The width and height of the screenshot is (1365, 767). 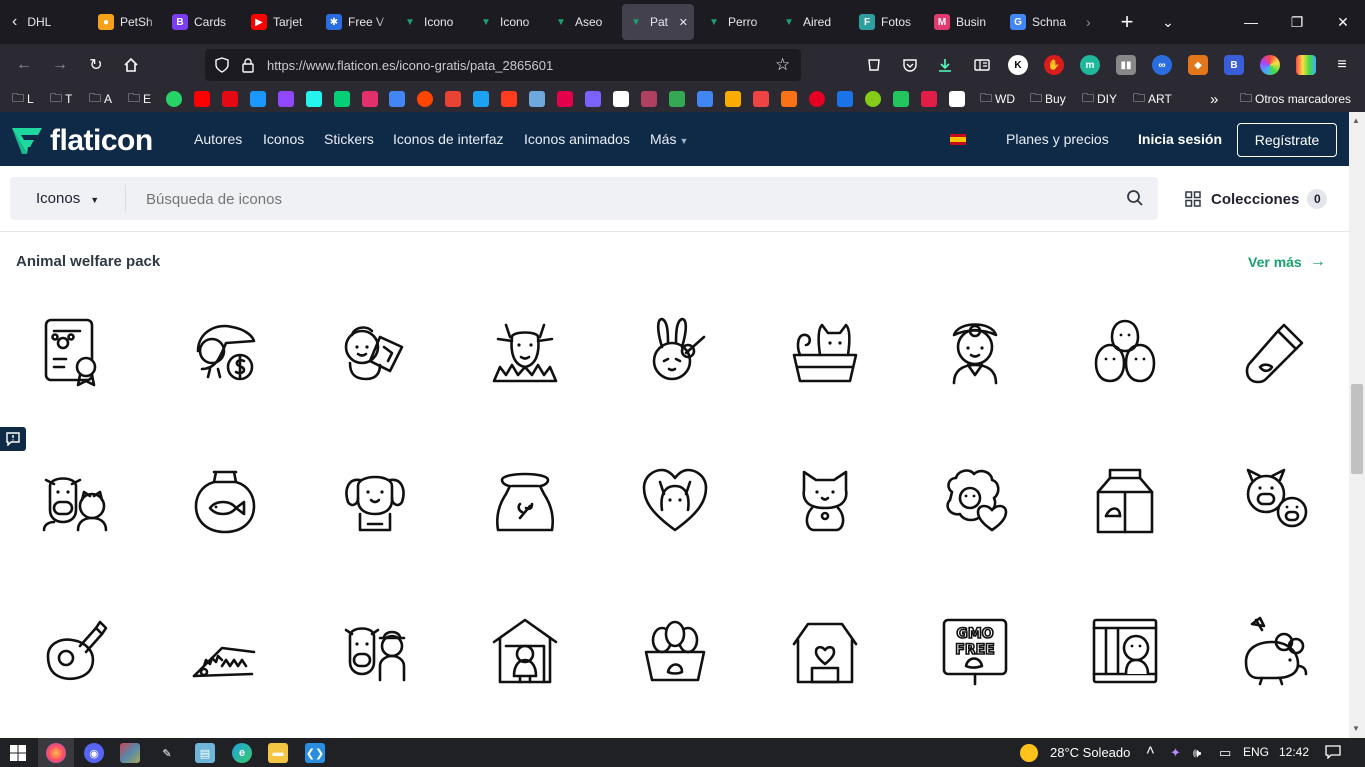 What do you see at coordinates (75, 651) in the screenshot?
I see `steak-icon` at bounding box center [75, 651].